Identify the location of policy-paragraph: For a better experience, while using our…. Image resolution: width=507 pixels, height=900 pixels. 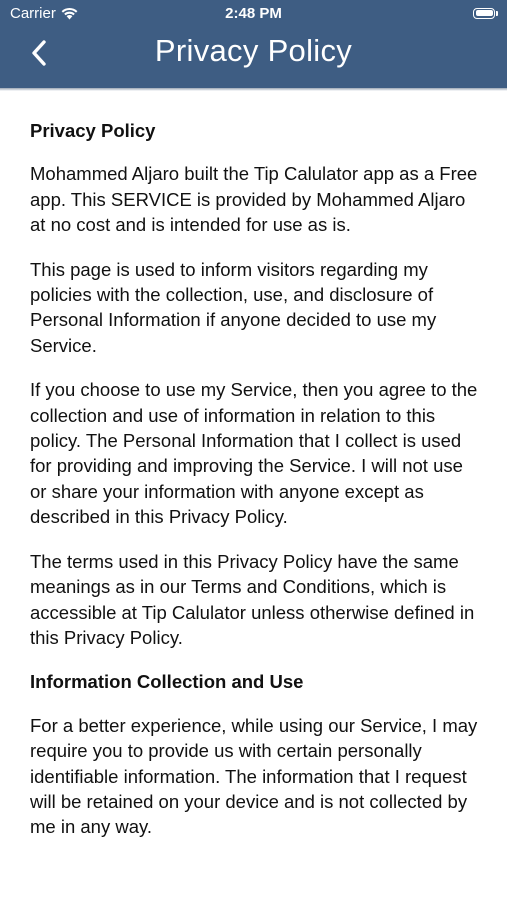
(254, 776).